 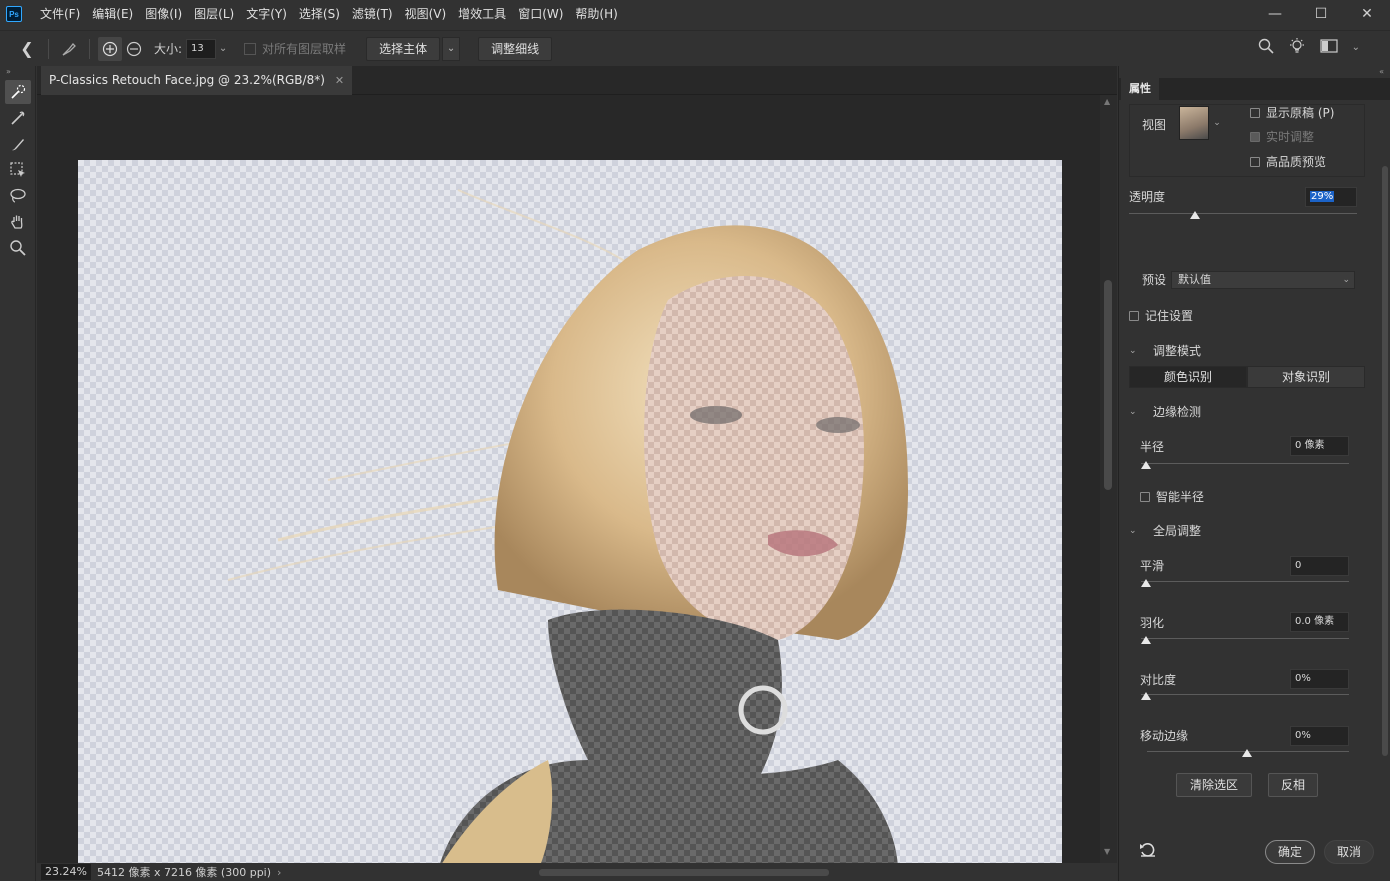 I want to click on view-label: 视图, so click(x=1154, y=125).